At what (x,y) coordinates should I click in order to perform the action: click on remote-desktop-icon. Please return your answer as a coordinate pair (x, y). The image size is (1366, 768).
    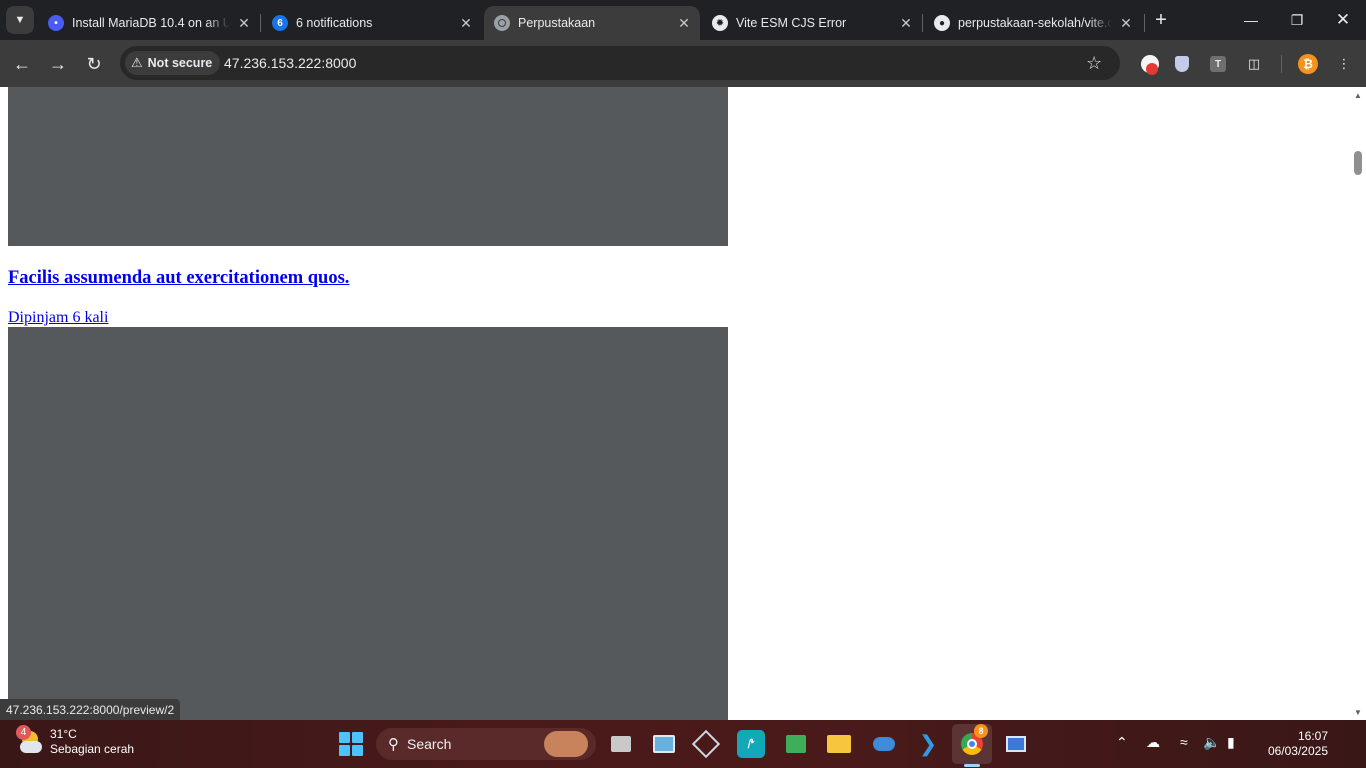
    Looking at the image, I should click on (1016, 744).